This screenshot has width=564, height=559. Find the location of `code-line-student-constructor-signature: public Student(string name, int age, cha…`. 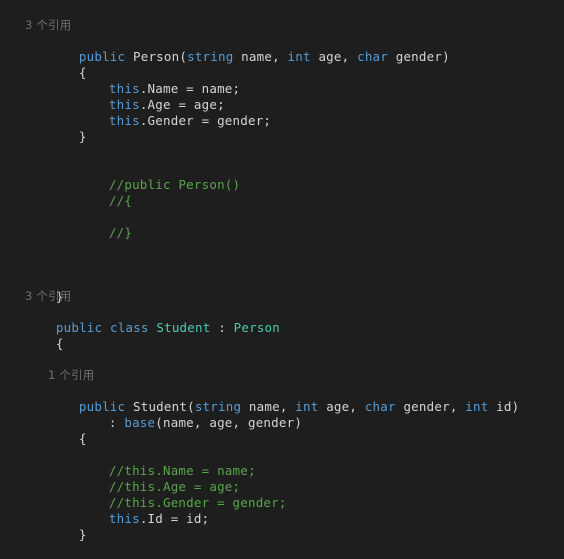

code-line-student-constructor-signature: public Student(string name, int age, cha… is located at coordinates (282, 398).